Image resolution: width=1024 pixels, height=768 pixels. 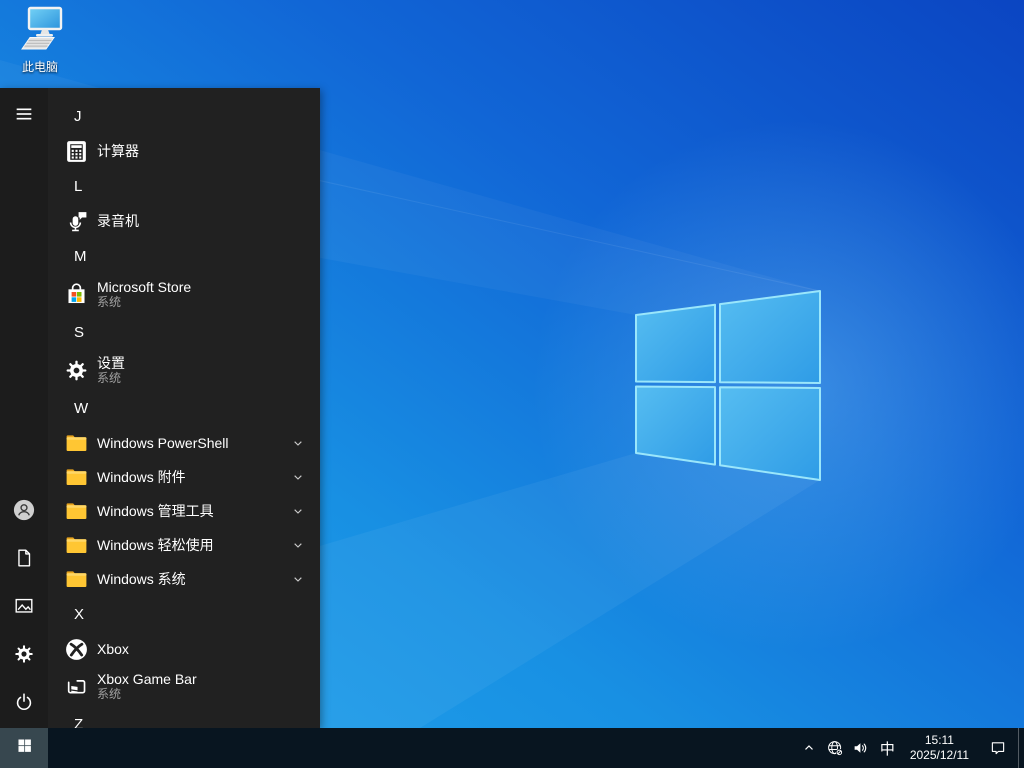 What do you see at coordinates (24, 408) in the screenshot?
I see `start-menu-rail` at bounding box center [24, 408].